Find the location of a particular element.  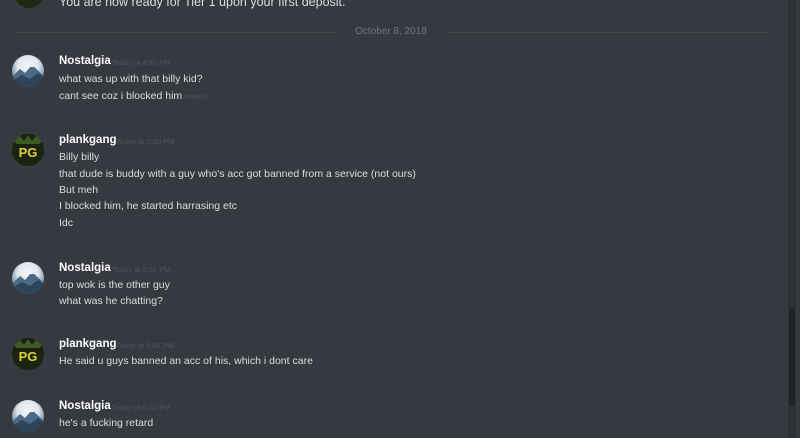

message-text: what was up with that billy kid? is located at coordinates (131, 79).